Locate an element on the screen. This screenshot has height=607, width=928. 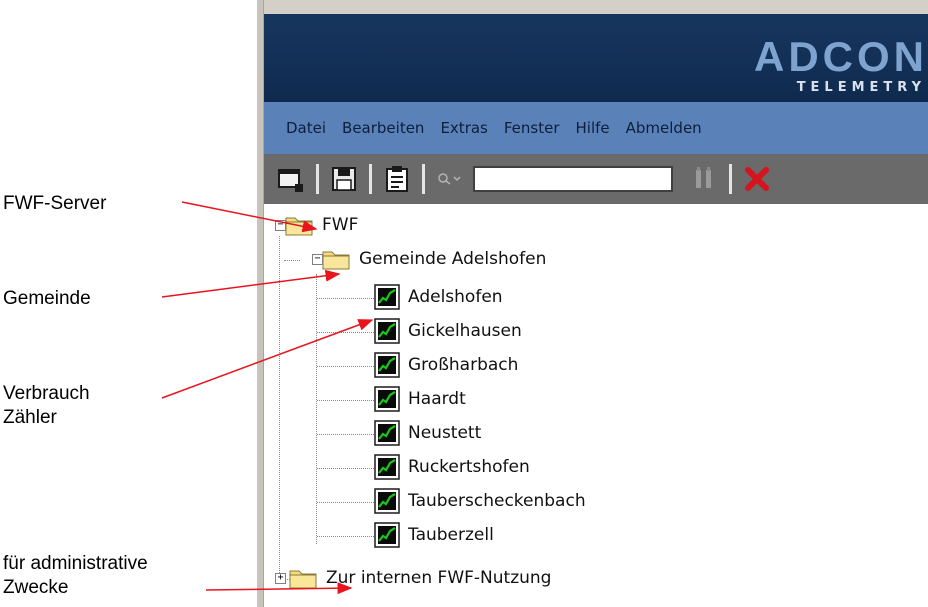
tree-node-station: Tauberscheckenbach is located at coordinates (480, 501).